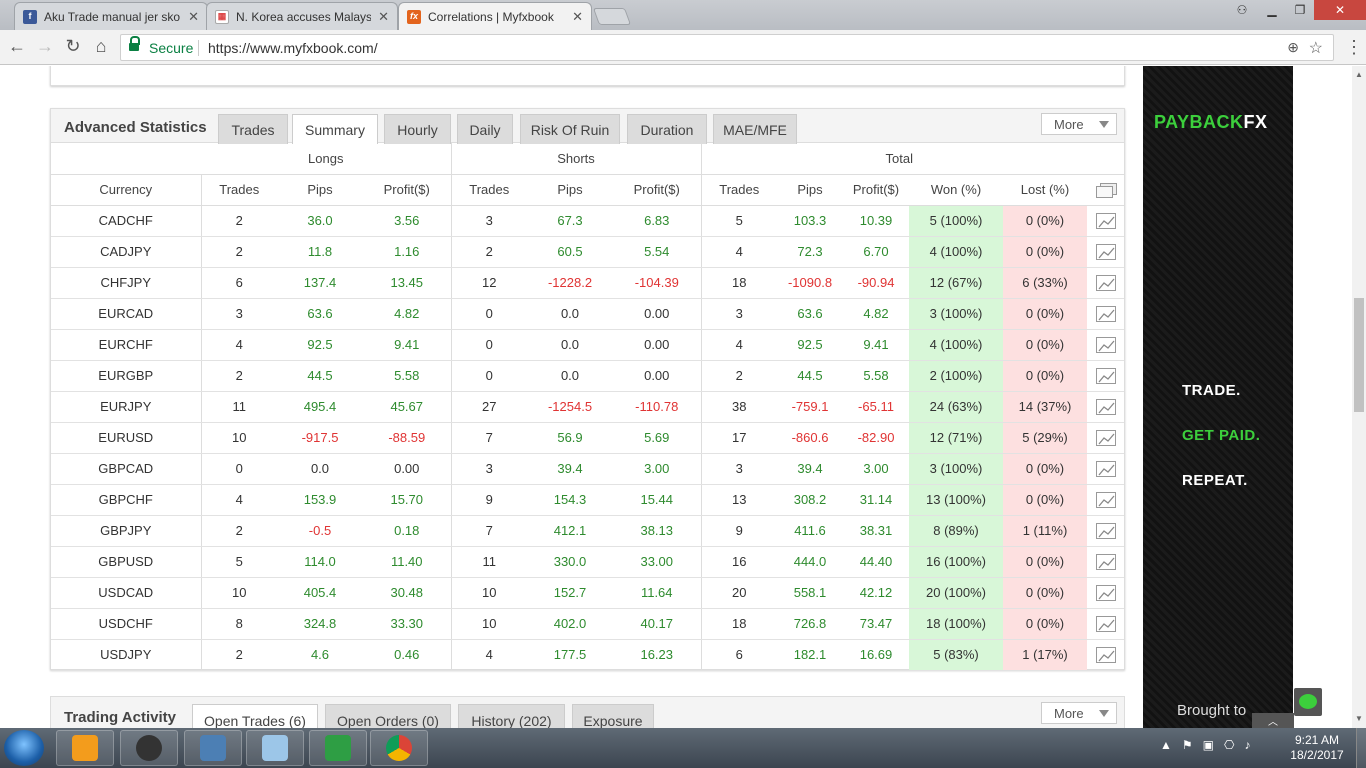  Describe the element at coordinates (876, 221) in the screenshot. I see `table-cell: 10.39` at that location.